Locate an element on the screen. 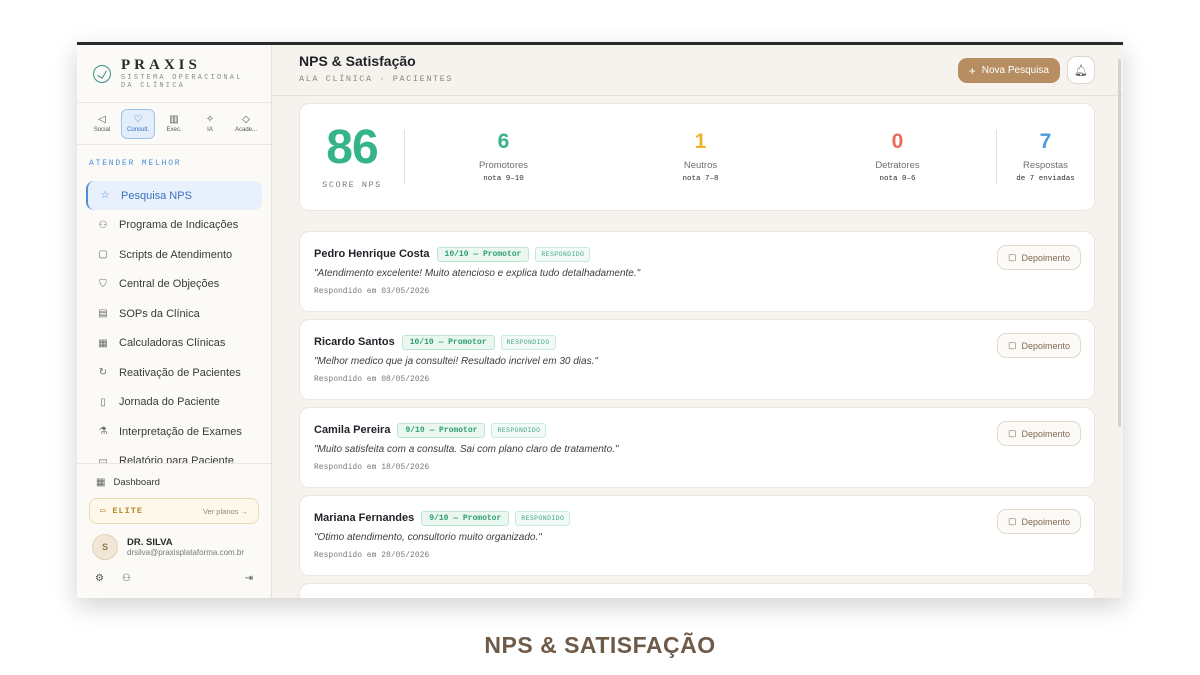  settings-icon: ⚙ is located at coordinates (99, 578).